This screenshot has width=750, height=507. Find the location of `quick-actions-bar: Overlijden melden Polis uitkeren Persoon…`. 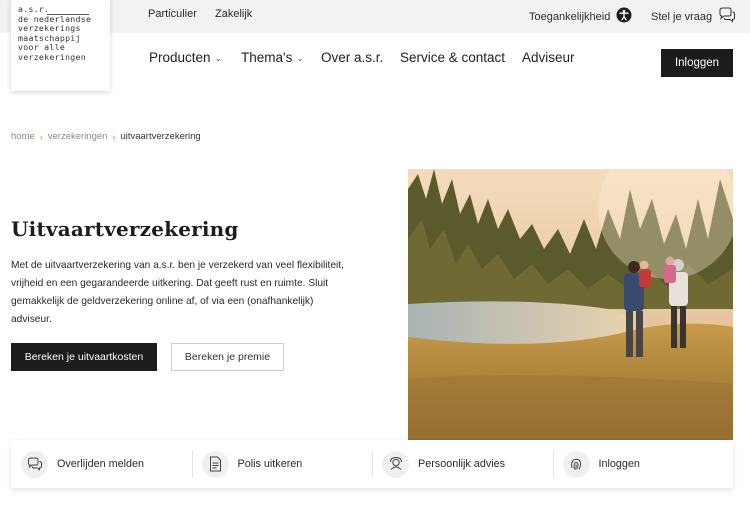

quick-actions-bar: Overlijden melden Polis uitkeren Persoon… is located at coordinates (372, 464).